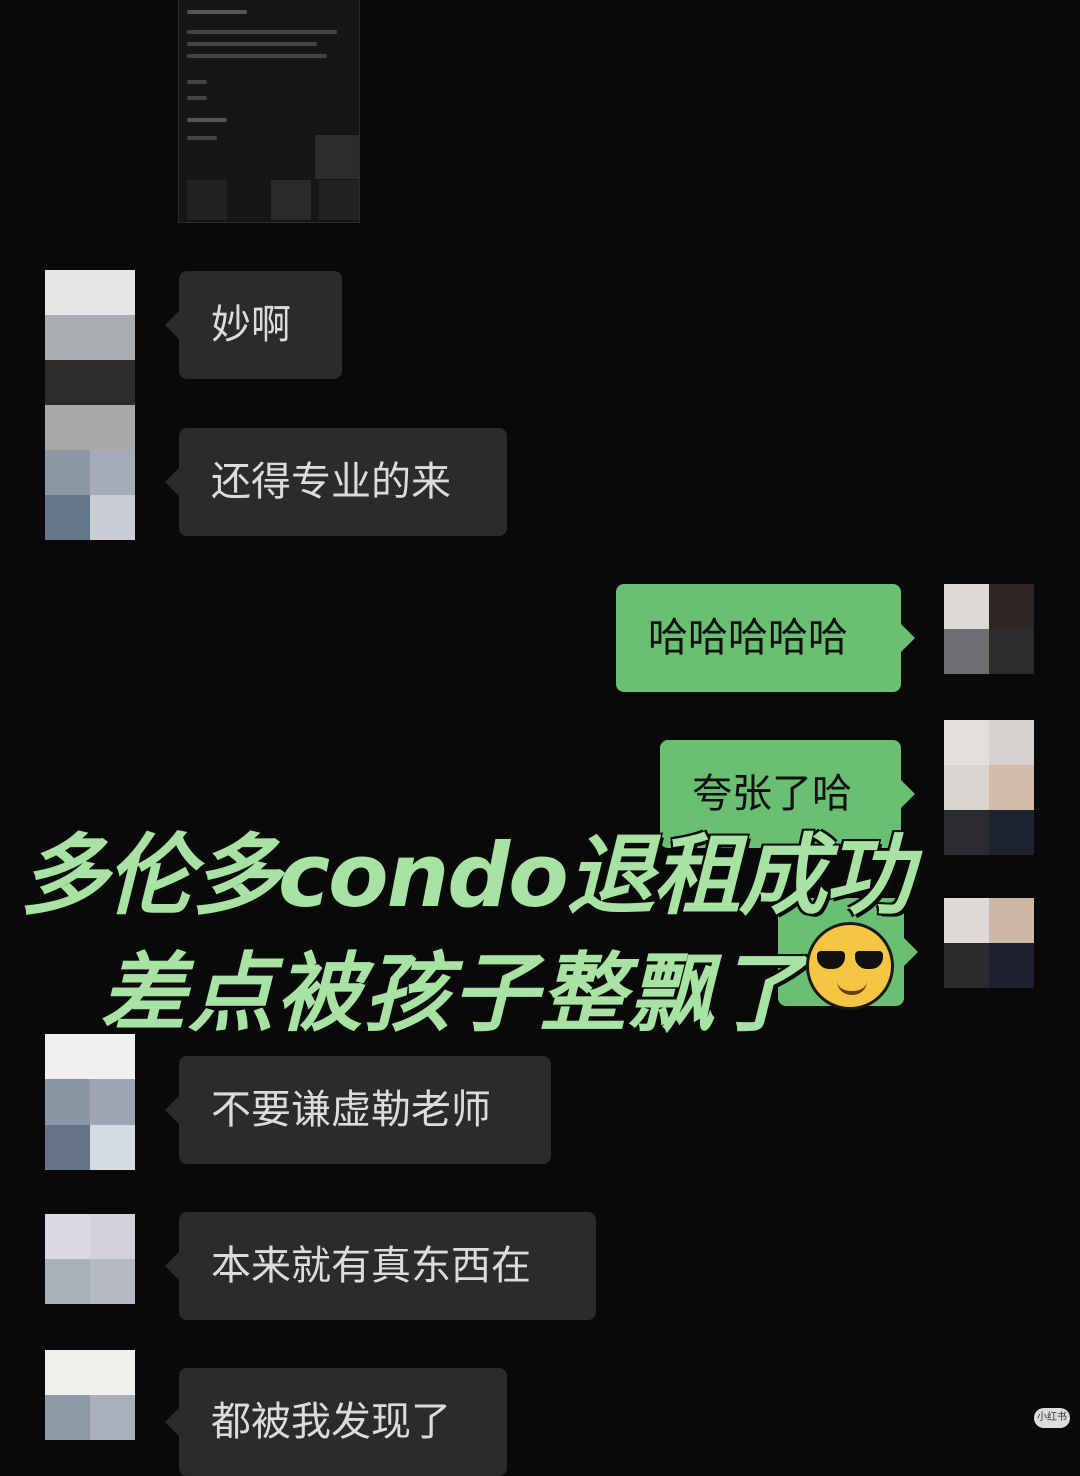 This screenshot has width=1080, height=1476. What do you see at coordinates (331, 482) in the screenshot?
I see `message-text: 还得专业的来` at bounding box center [331, 482].